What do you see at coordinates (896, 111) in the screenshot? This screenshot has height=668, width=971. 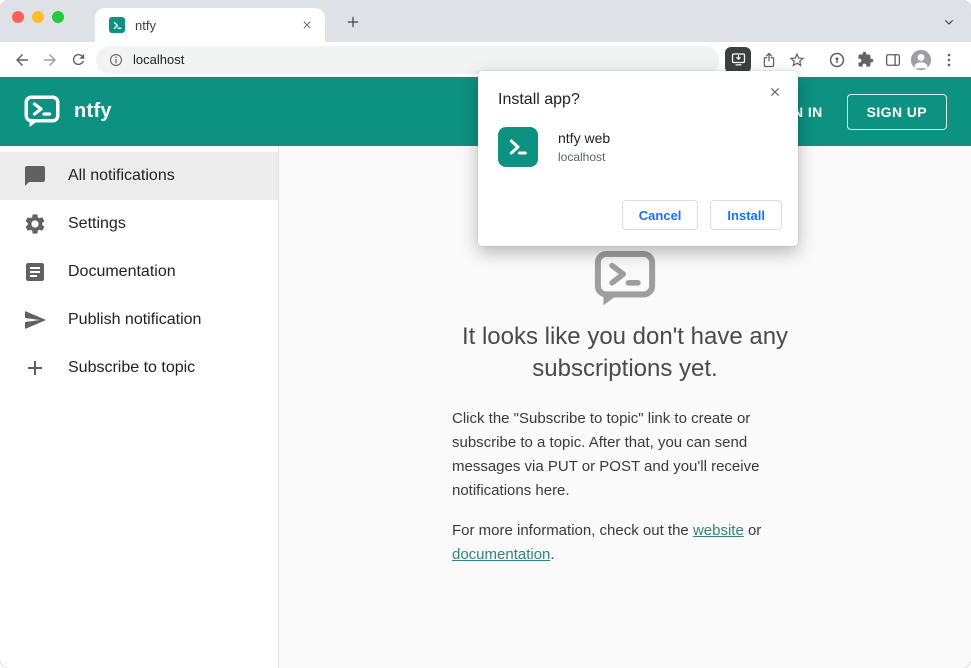 I see `sign-up-button: SIGN UP` at bounding box center [896, 111].